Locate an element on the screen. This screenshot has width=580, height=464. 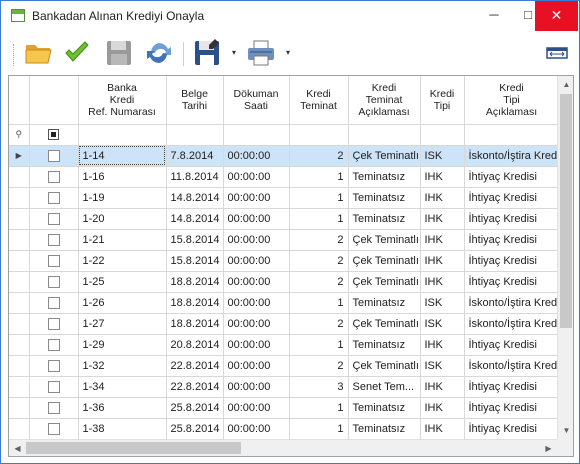
cell-ref: 1-19 is located at coordinates (122, 198).